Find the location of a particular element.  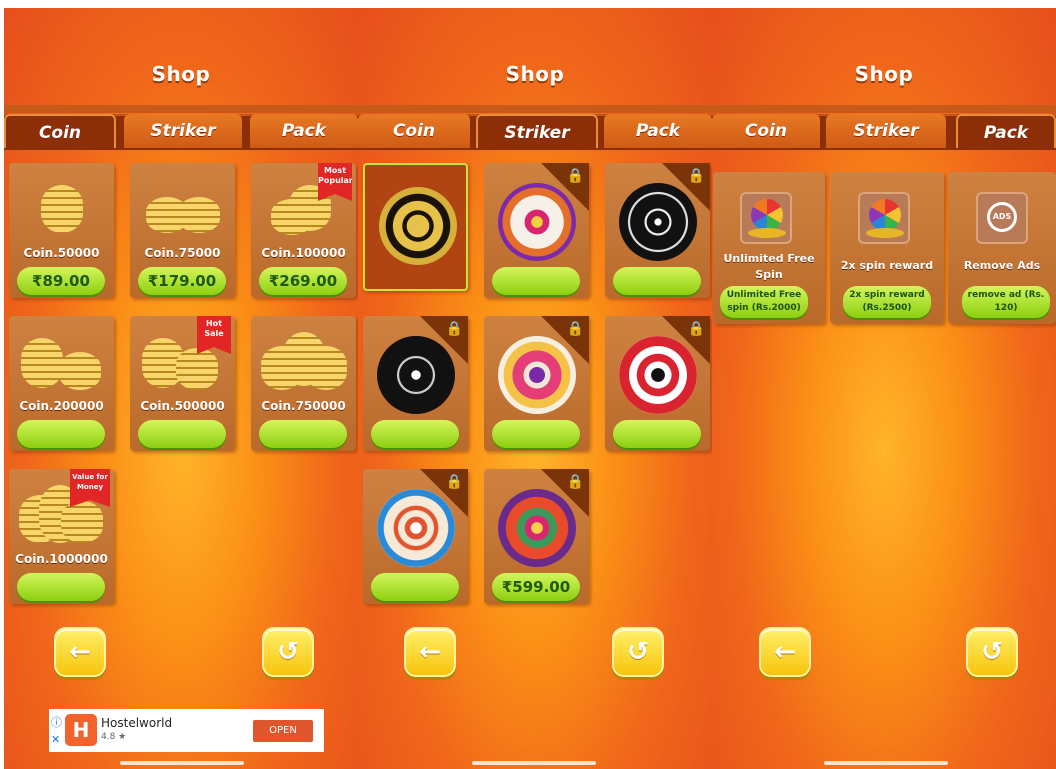

black-compass-striker-icon is located at coordinates (416, 375).